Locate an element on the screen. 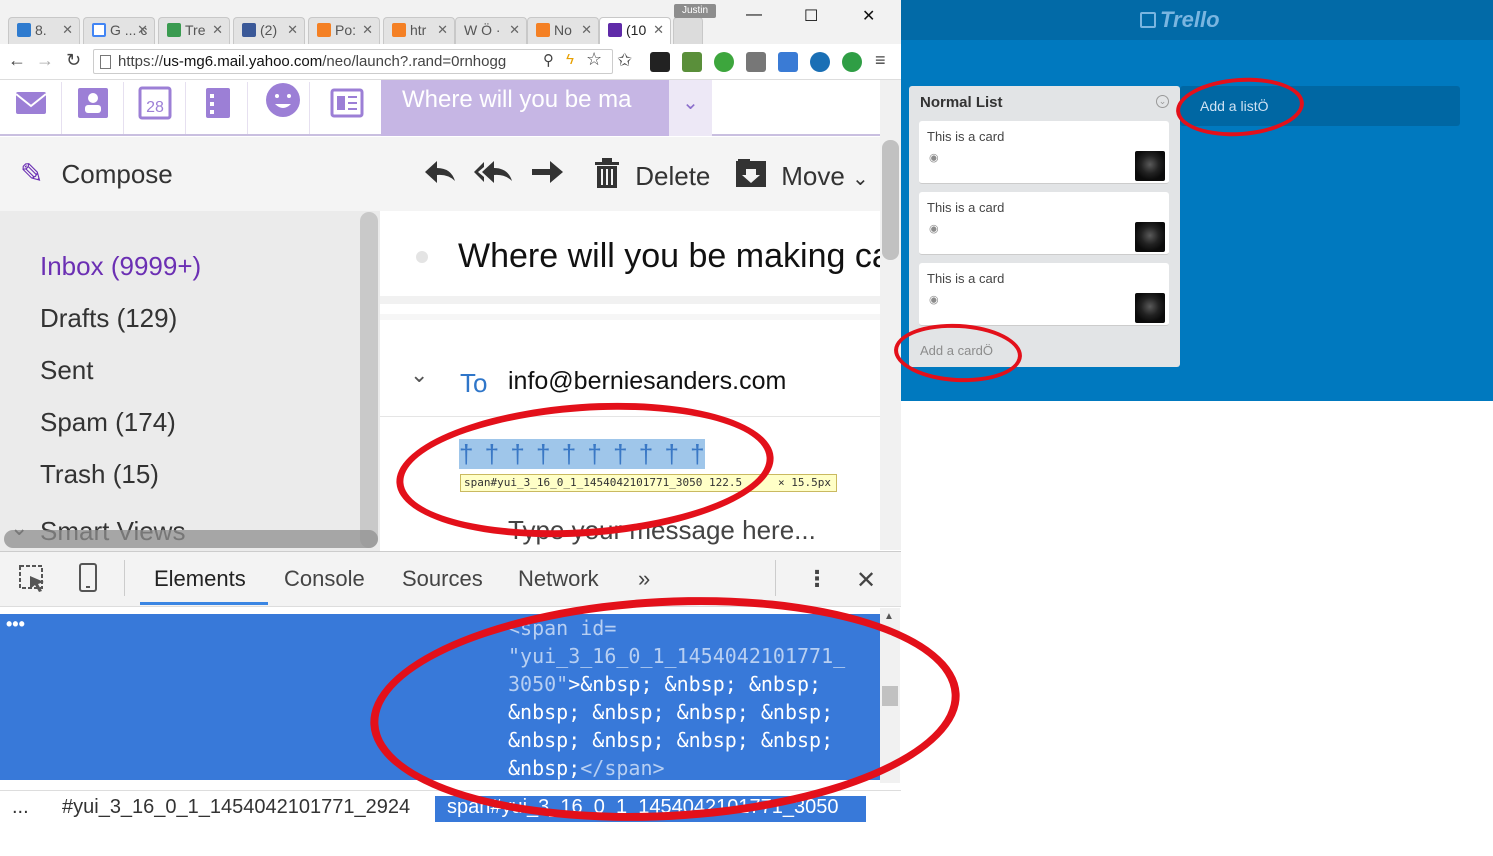 The height and width of the screenshot is (856, 1493). url-path: /neo/launch?.rand=0rnhogg is located at coordinates (414, 61).